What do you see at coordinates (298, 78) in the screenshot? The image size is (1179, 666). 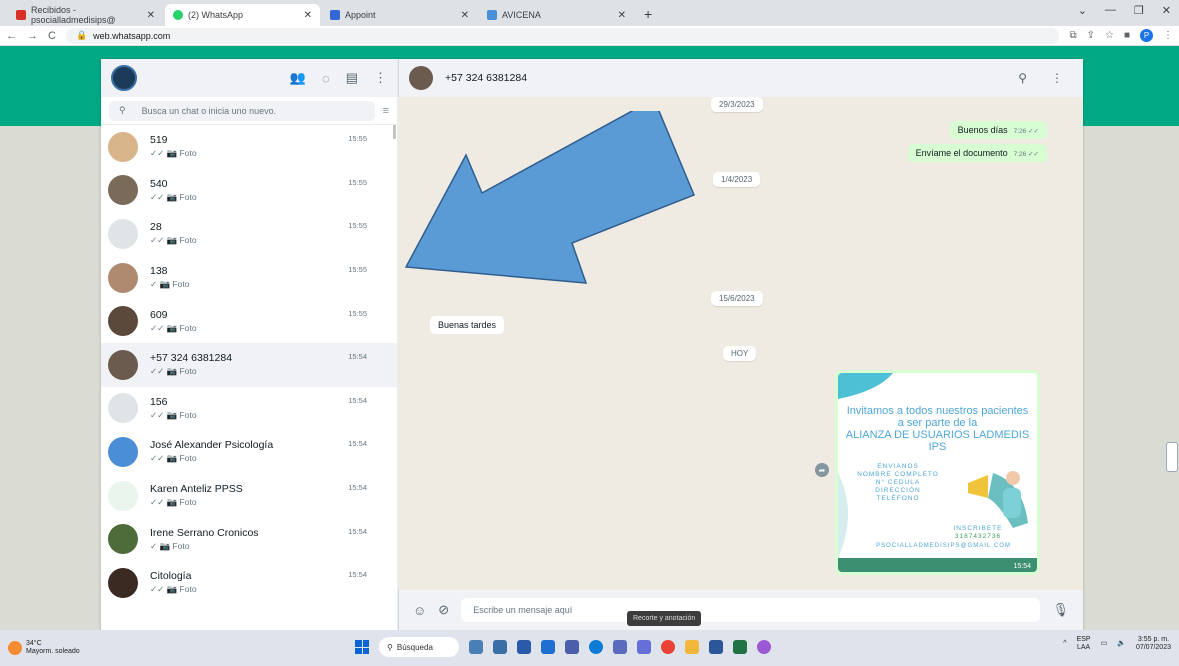 I see `communities-icon: 👥` at bounding box center [298, 78].